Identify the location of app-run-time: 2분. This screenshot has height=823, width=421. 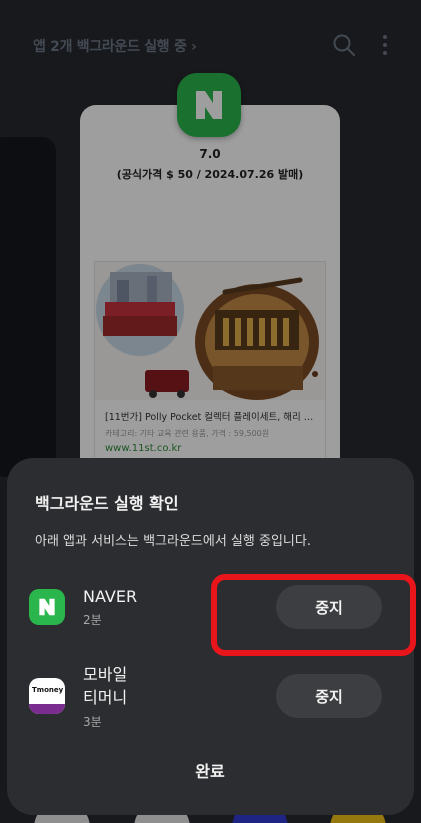
(92, 620).